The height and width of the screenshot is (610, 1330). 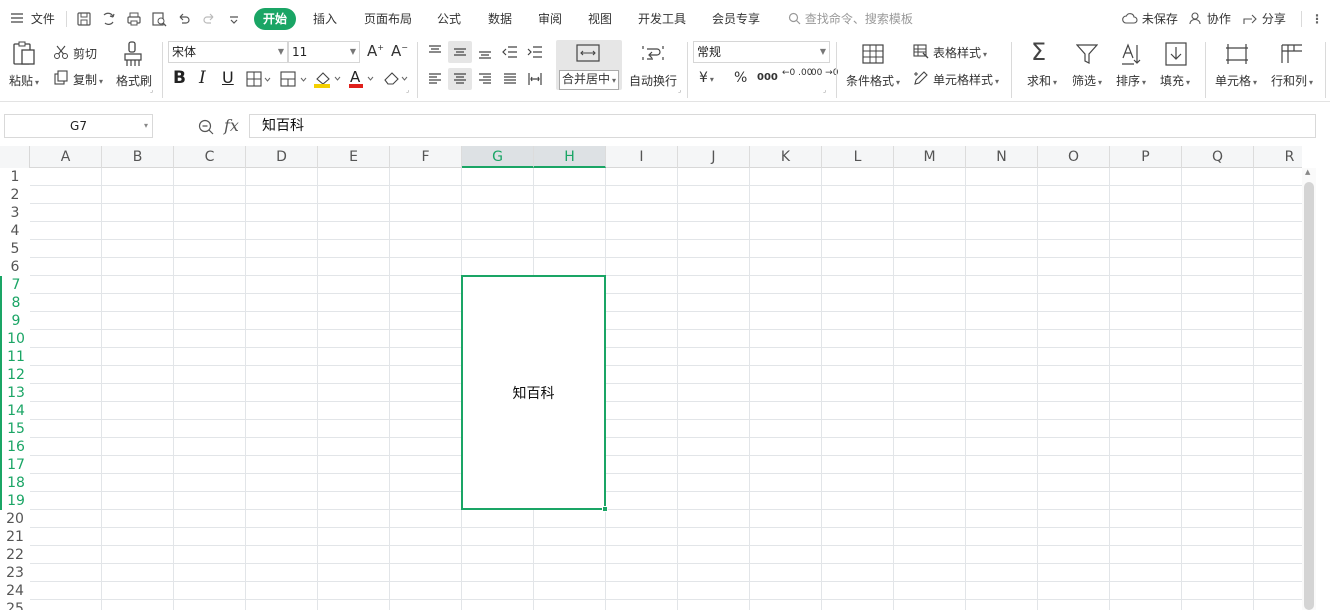 What do you see at coordinates (209, 19) in the screenshot?
I see `redo-icon` at bounding box center [209, 19].